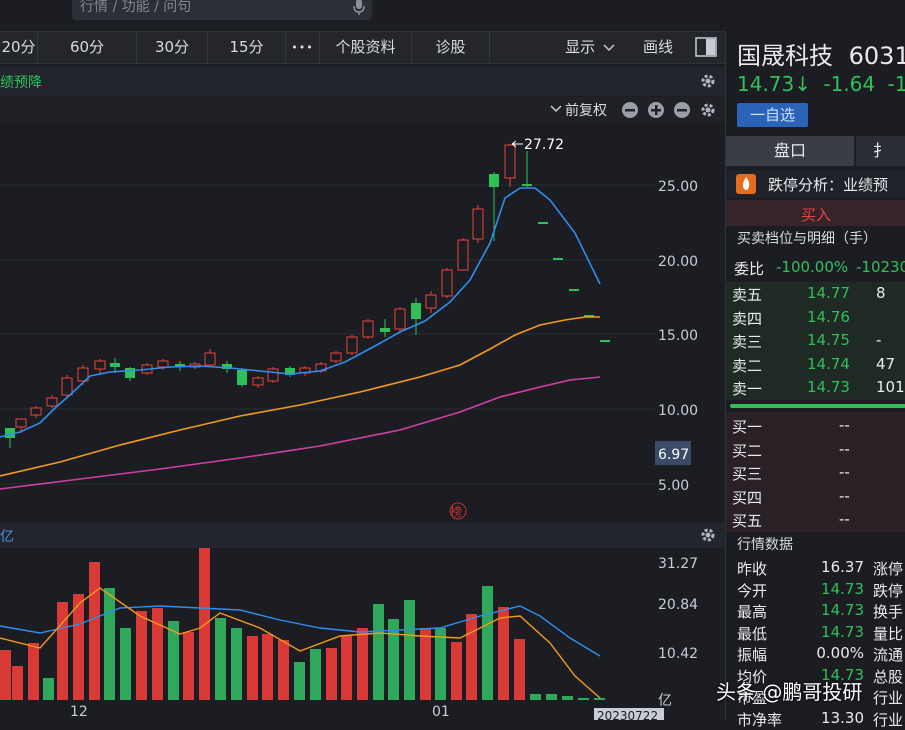 Image resolution: width=905 pixels, height=730 pixels. I want to click on weibi-value: -100.00%, so click(812, 267).